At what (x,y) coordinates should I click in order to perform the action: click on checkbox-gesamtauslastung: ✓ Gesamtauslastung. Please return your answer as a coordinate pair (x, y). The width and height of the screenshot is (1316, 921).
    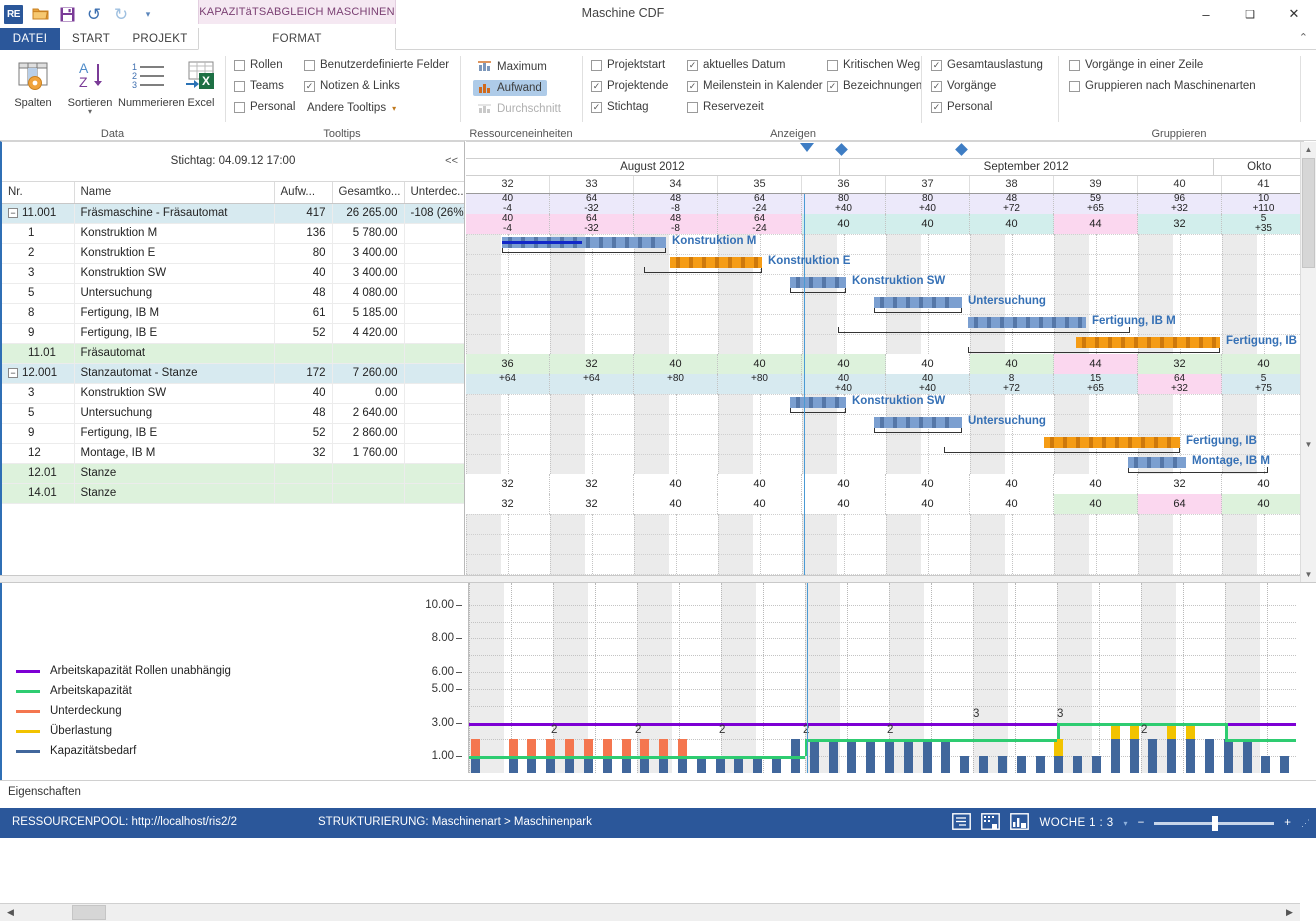
    Looking at the image, I should click on (987, 65).